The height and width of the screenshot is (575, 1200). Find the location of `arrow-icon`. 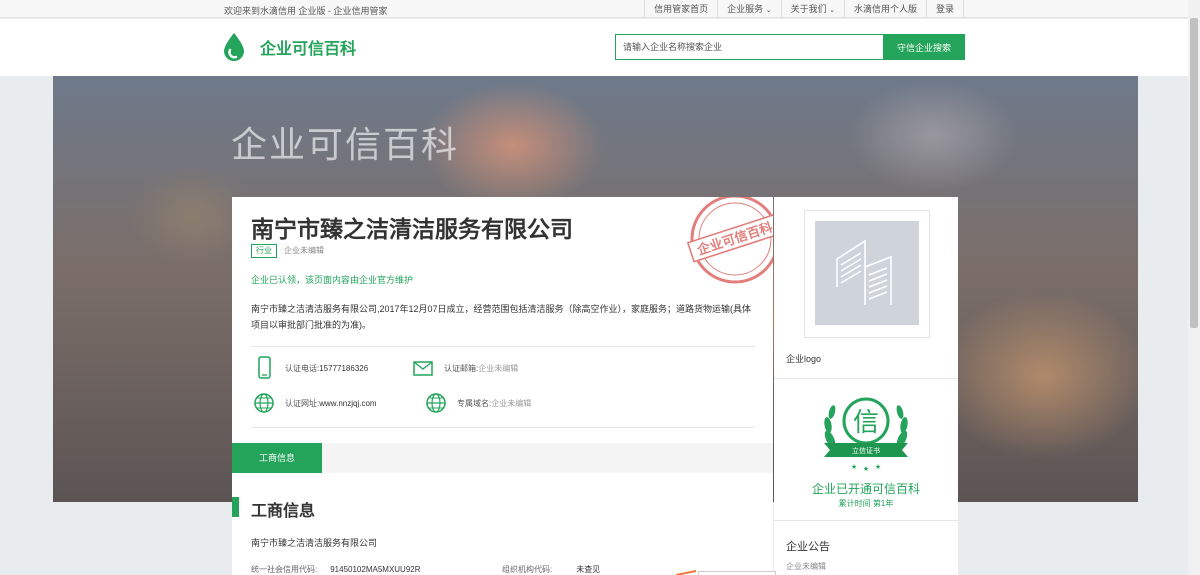

arrow-icon is located at coordinates (686, 572).